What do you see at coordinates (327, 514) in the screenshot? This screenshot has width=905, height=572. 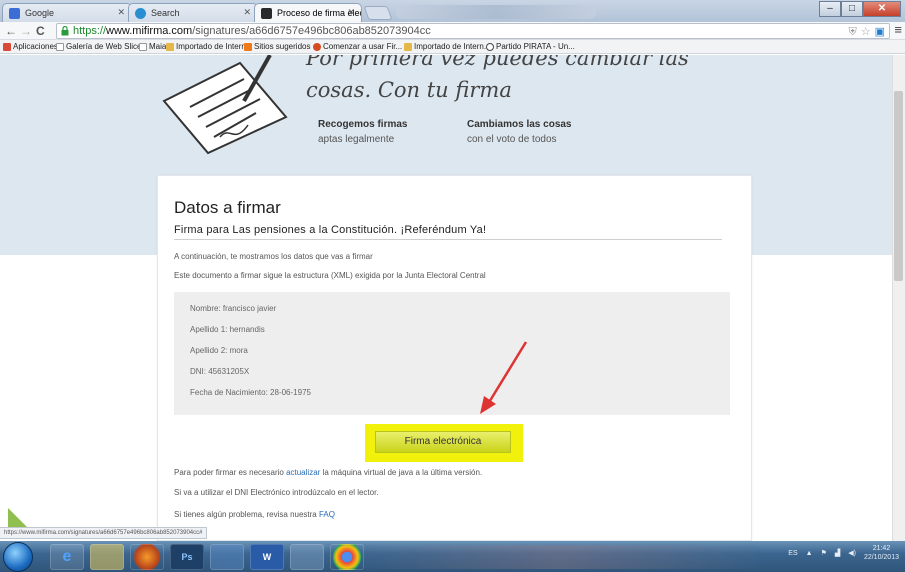 I see `faq-link: FAQ` at bounding box center [327, 514].